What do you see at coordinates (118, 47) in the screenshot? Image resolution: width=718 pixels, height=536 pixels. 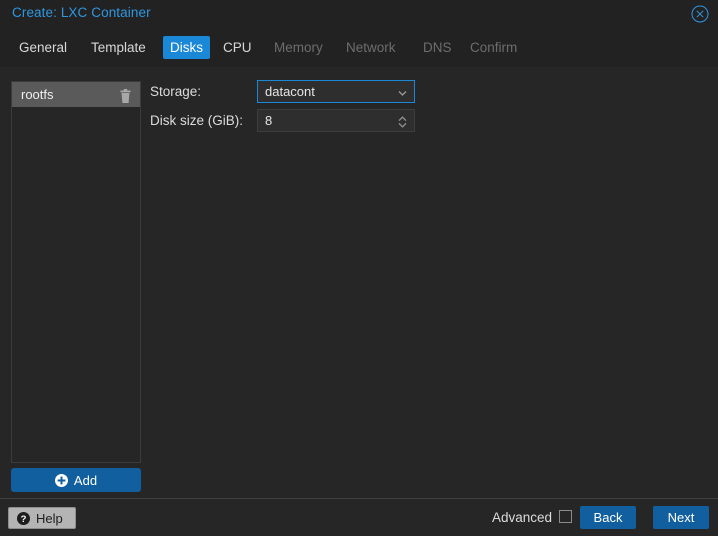 I see `tab-template: Template` at bounding box center [118, 47].